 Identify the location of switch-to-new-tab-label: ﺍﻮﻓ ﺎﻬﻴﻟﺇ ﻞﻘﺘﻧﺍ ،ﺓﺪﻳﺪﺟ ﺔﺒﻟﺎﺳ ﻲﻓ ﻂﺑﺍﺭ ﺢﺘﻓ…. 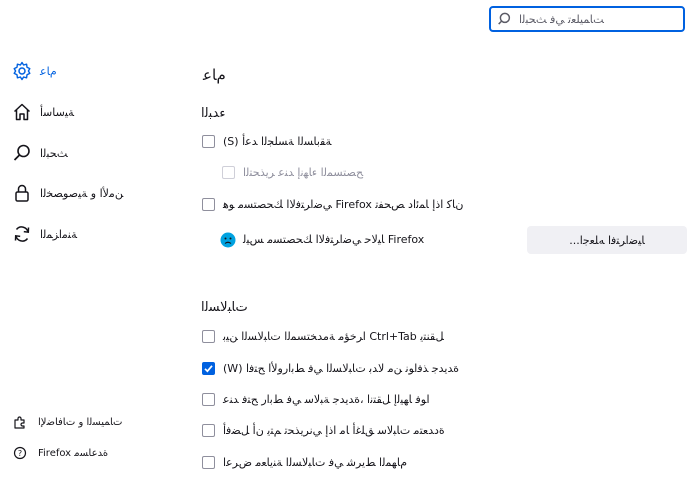
(326, 399).